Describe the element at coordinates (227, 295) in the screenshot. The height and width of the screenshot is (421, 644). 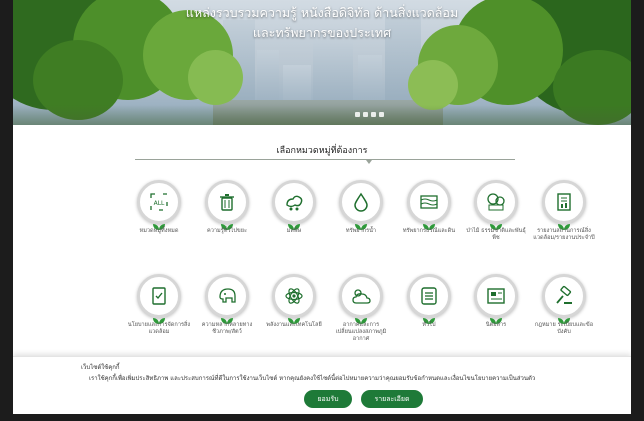
I see `elephant-icon` at that location.